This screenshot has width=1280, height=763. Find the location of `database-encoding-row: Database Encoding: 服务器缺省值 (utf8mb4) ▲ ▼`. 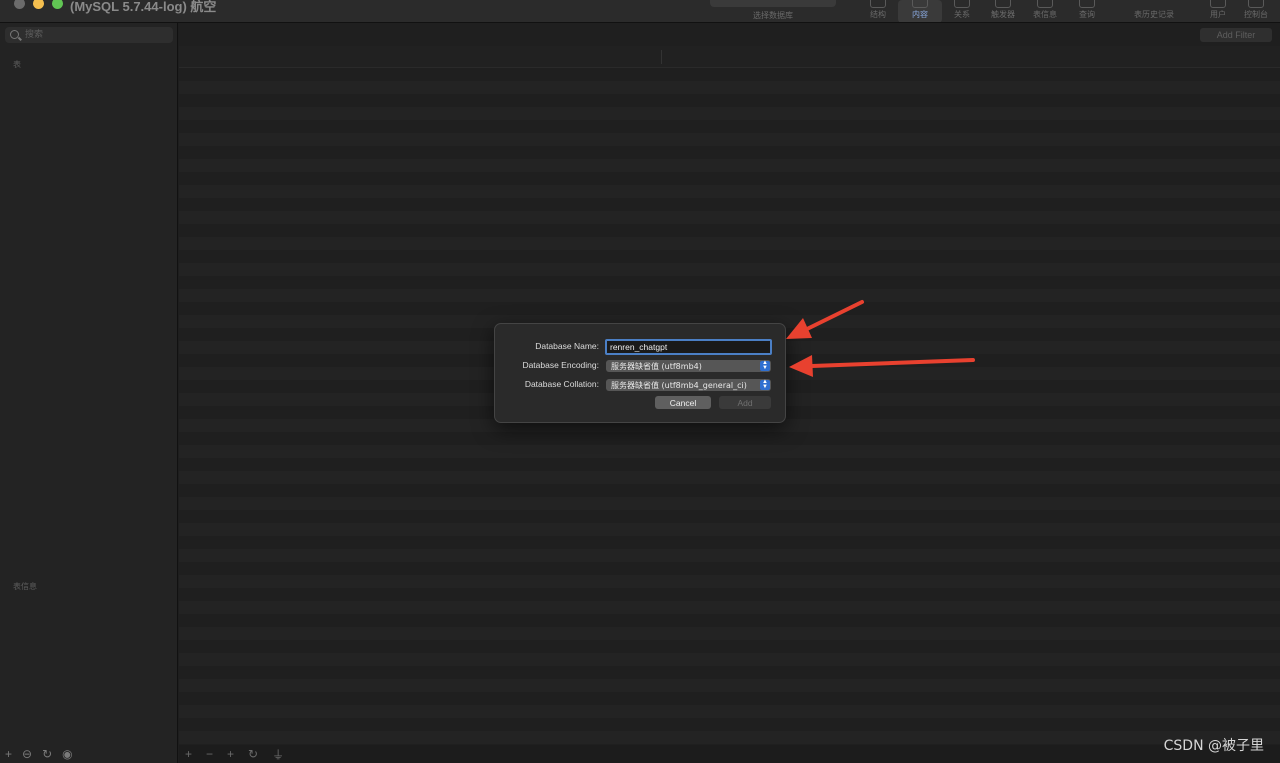

database-encoding-row: Database Encoding: 服务器缺省值 (utf8mb4) ▲ ▼ is located at coordinates (641, 366).